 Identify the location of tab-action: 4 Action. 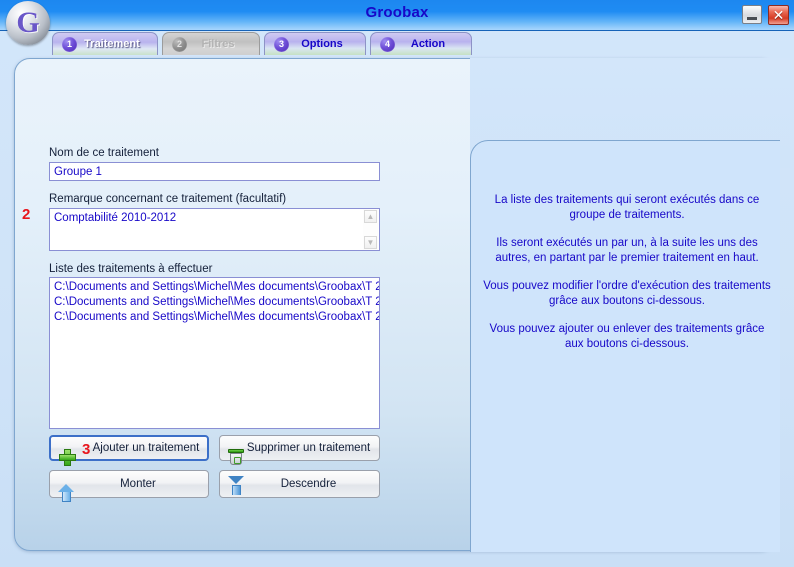
(421, 43).